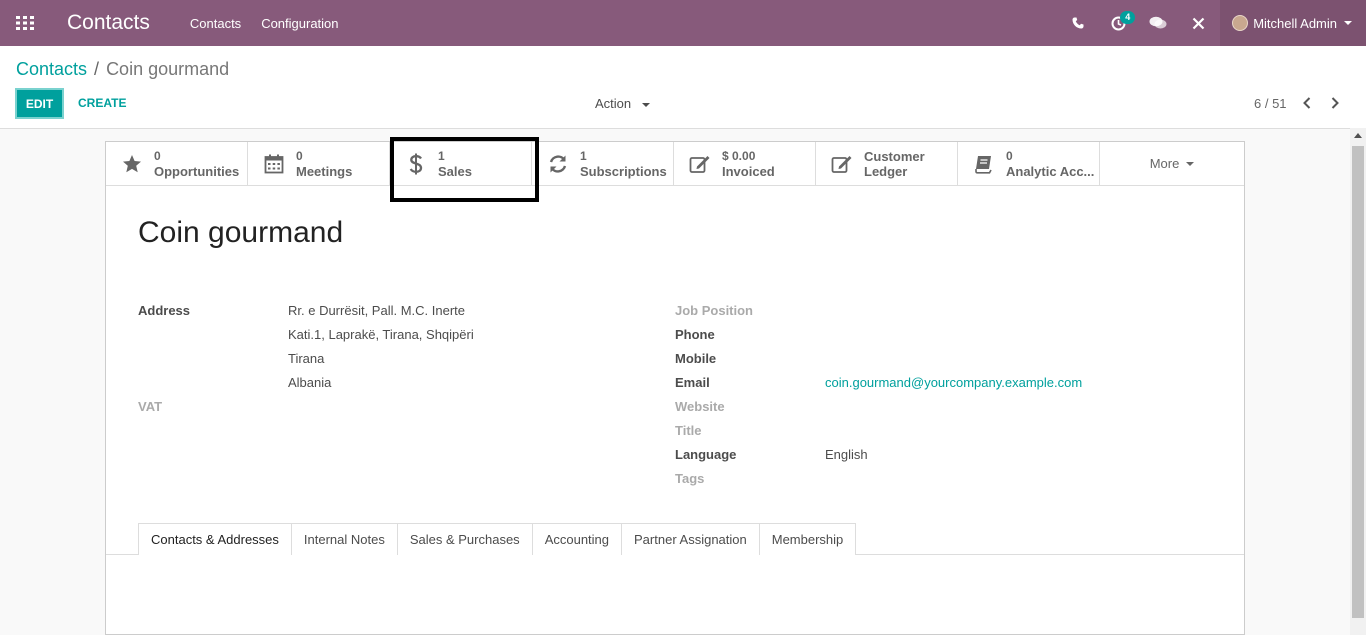  I want to click on vertical-scrollbar, so click(1358, 381).